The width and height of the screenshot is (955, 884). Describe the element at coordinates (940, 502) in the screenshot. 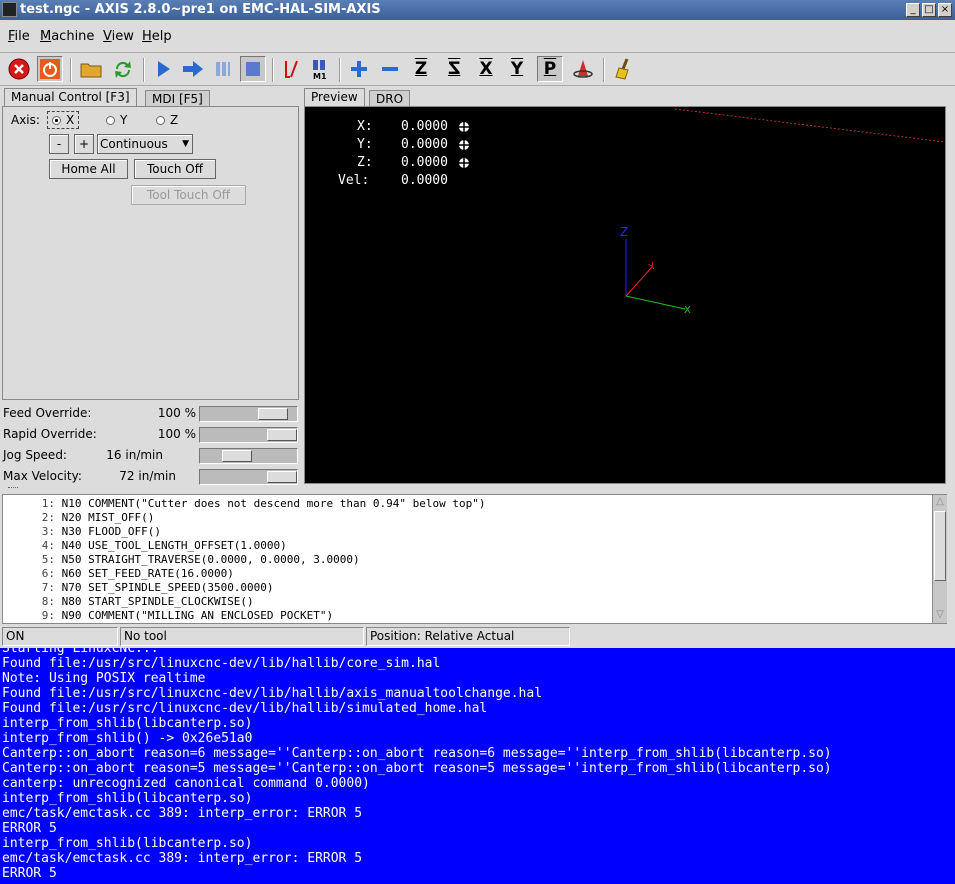

I see `scroll-up-icon: △` at that location.